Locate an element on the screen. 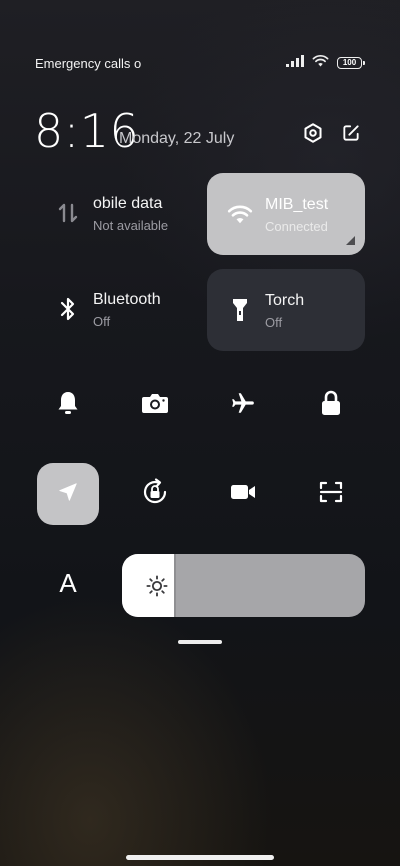 The width and height of the screenshot is (400, 866). edit-icon is located at coordinates (351, 135).